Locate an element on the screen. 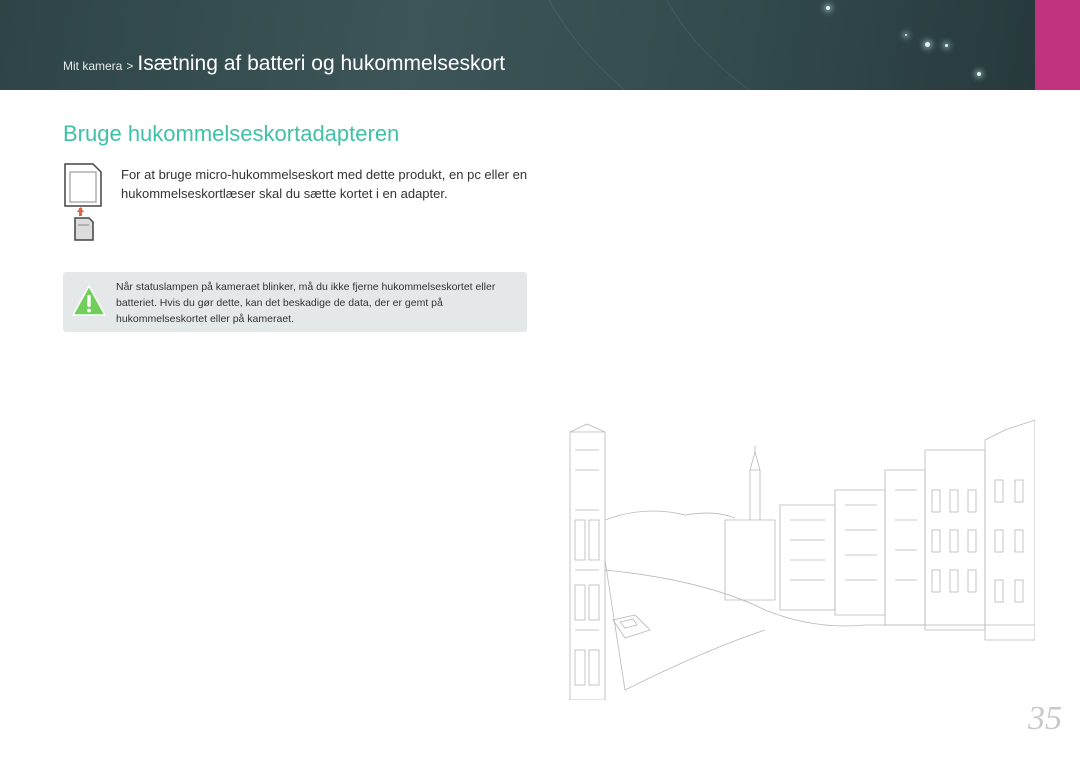 This screenshot has width=1080, height=765. section-title: Bruge hukommelseskortadapteren is located at coordinates (231, 133).